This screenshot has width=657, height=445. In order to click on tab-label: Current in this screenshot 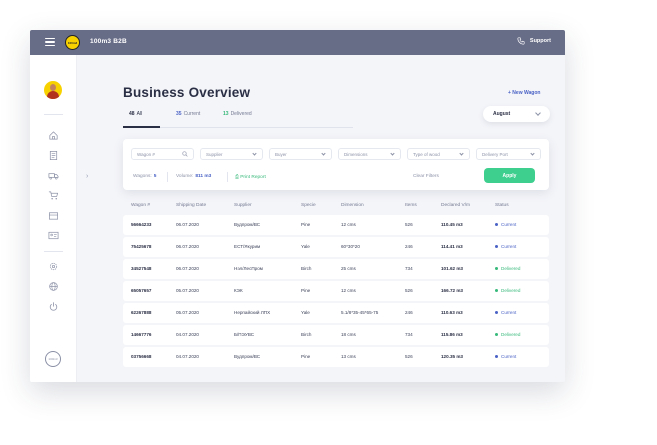, I will do `click(192, 114)`.